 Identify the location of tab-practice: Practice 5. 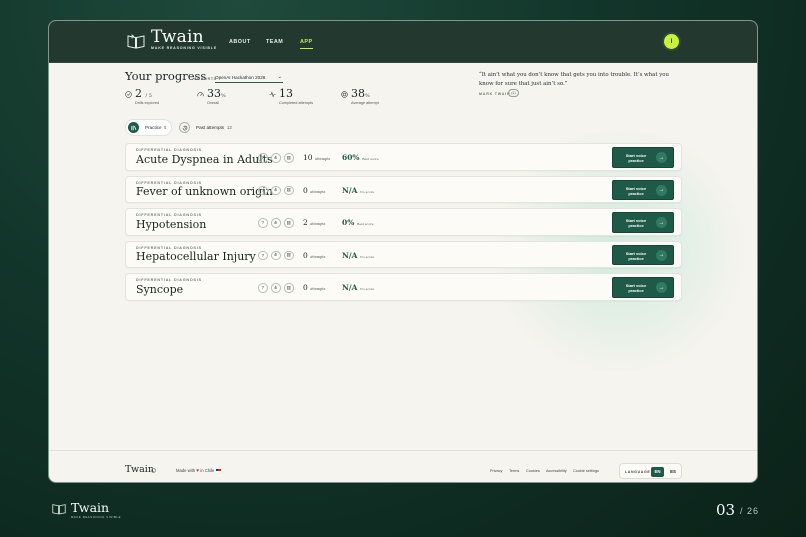
(148, 127).